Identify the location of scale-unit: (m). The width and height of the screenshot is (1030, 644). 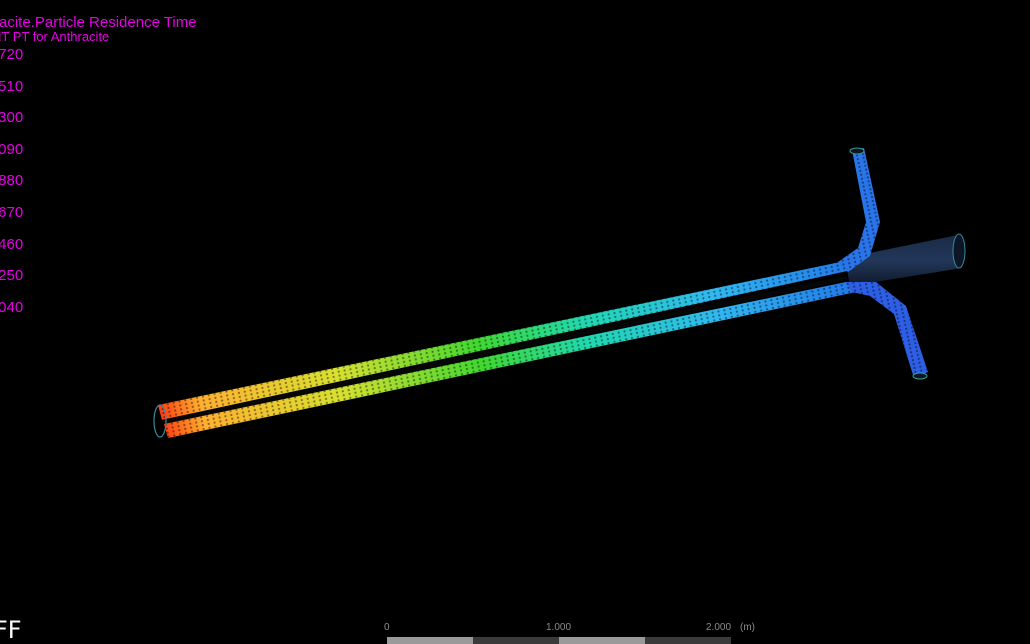
(747, 627).